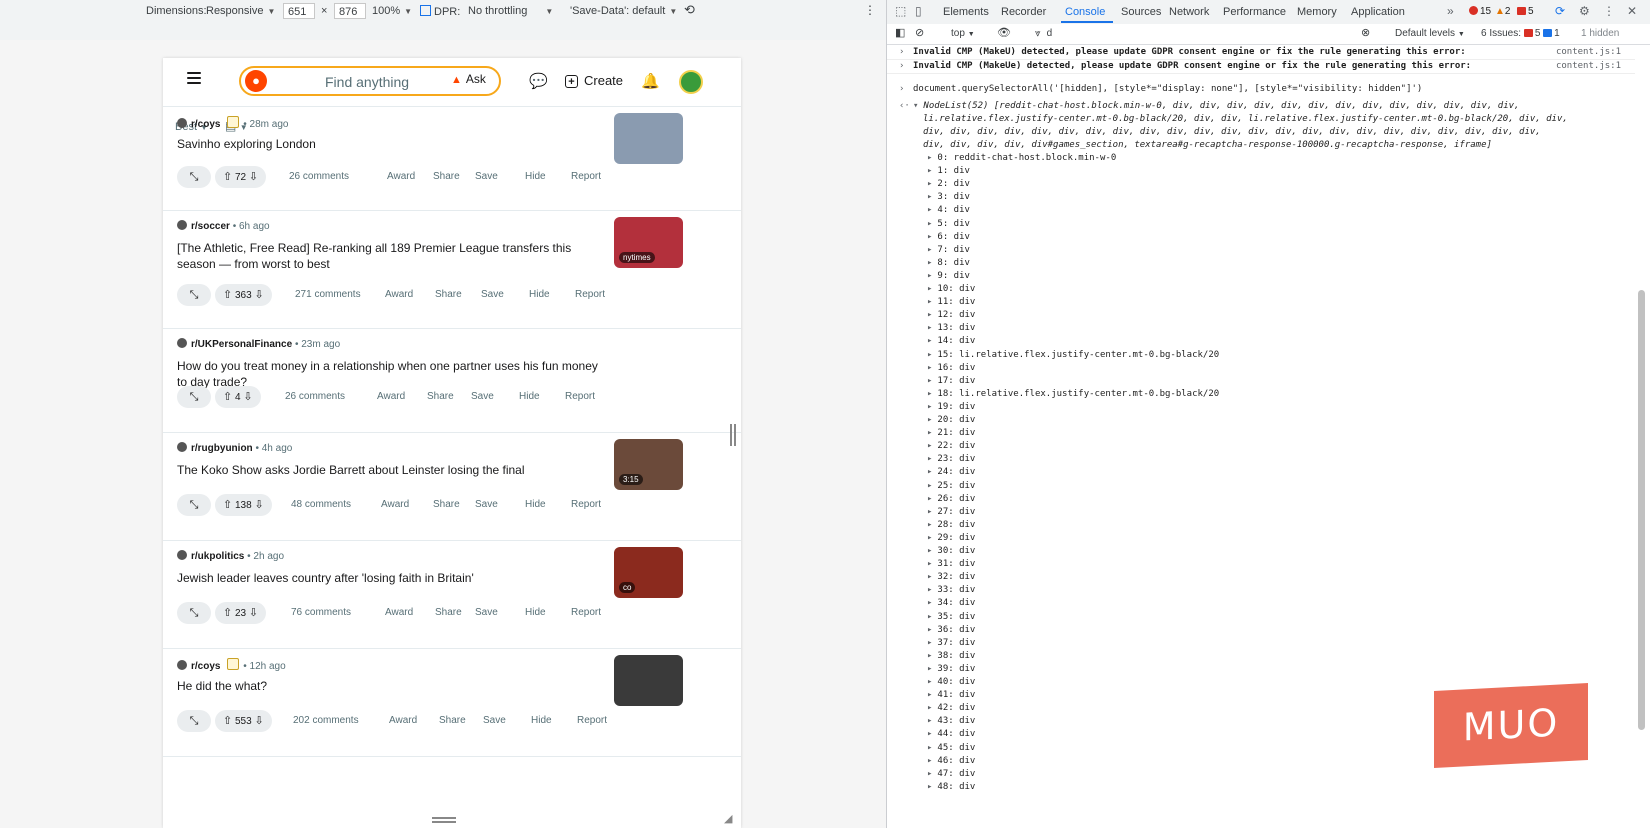 This screenshot has width=1650, height=828. Describe the element at coordinates (948, 184) in the screenshot. I see `nodelist-item: ▸ 2: div` at that location.